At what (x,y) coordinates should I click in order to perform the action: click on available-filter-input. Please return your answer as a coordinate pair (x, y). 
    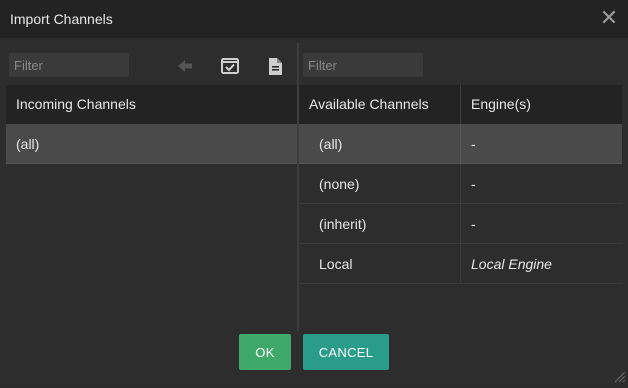
    Looking at the image, I should click on (363, 65).